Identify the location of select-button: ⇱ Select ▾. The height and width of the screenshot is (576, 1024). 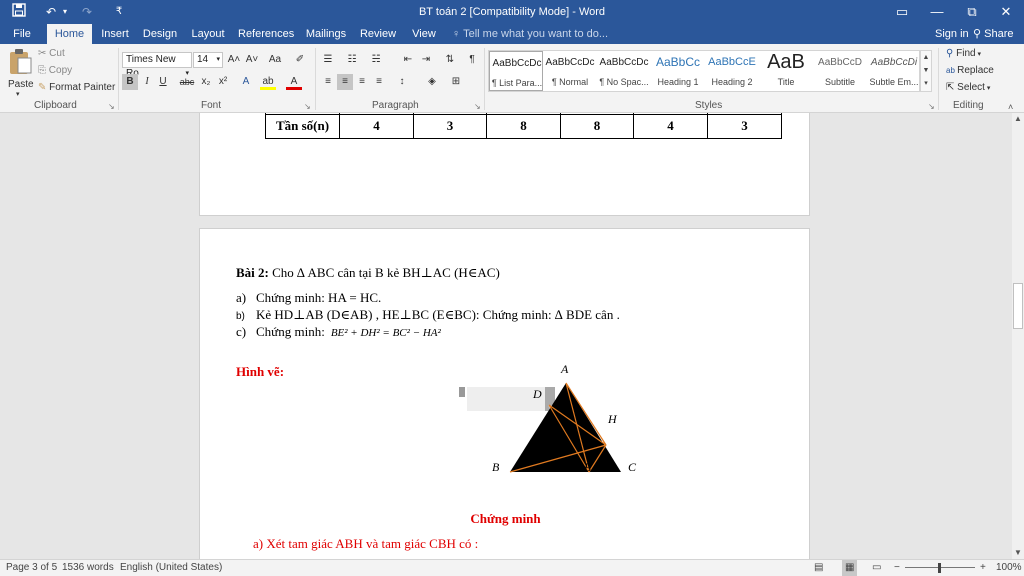
(968, 88).